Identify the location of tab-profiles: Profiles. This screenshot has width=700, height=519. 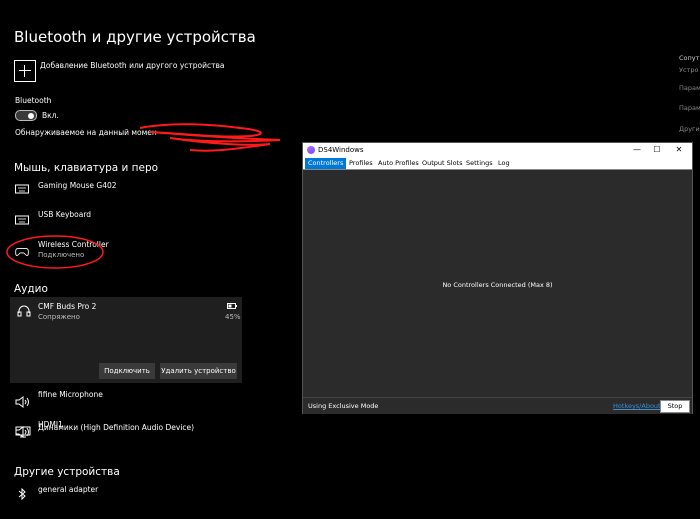
(361, 163).